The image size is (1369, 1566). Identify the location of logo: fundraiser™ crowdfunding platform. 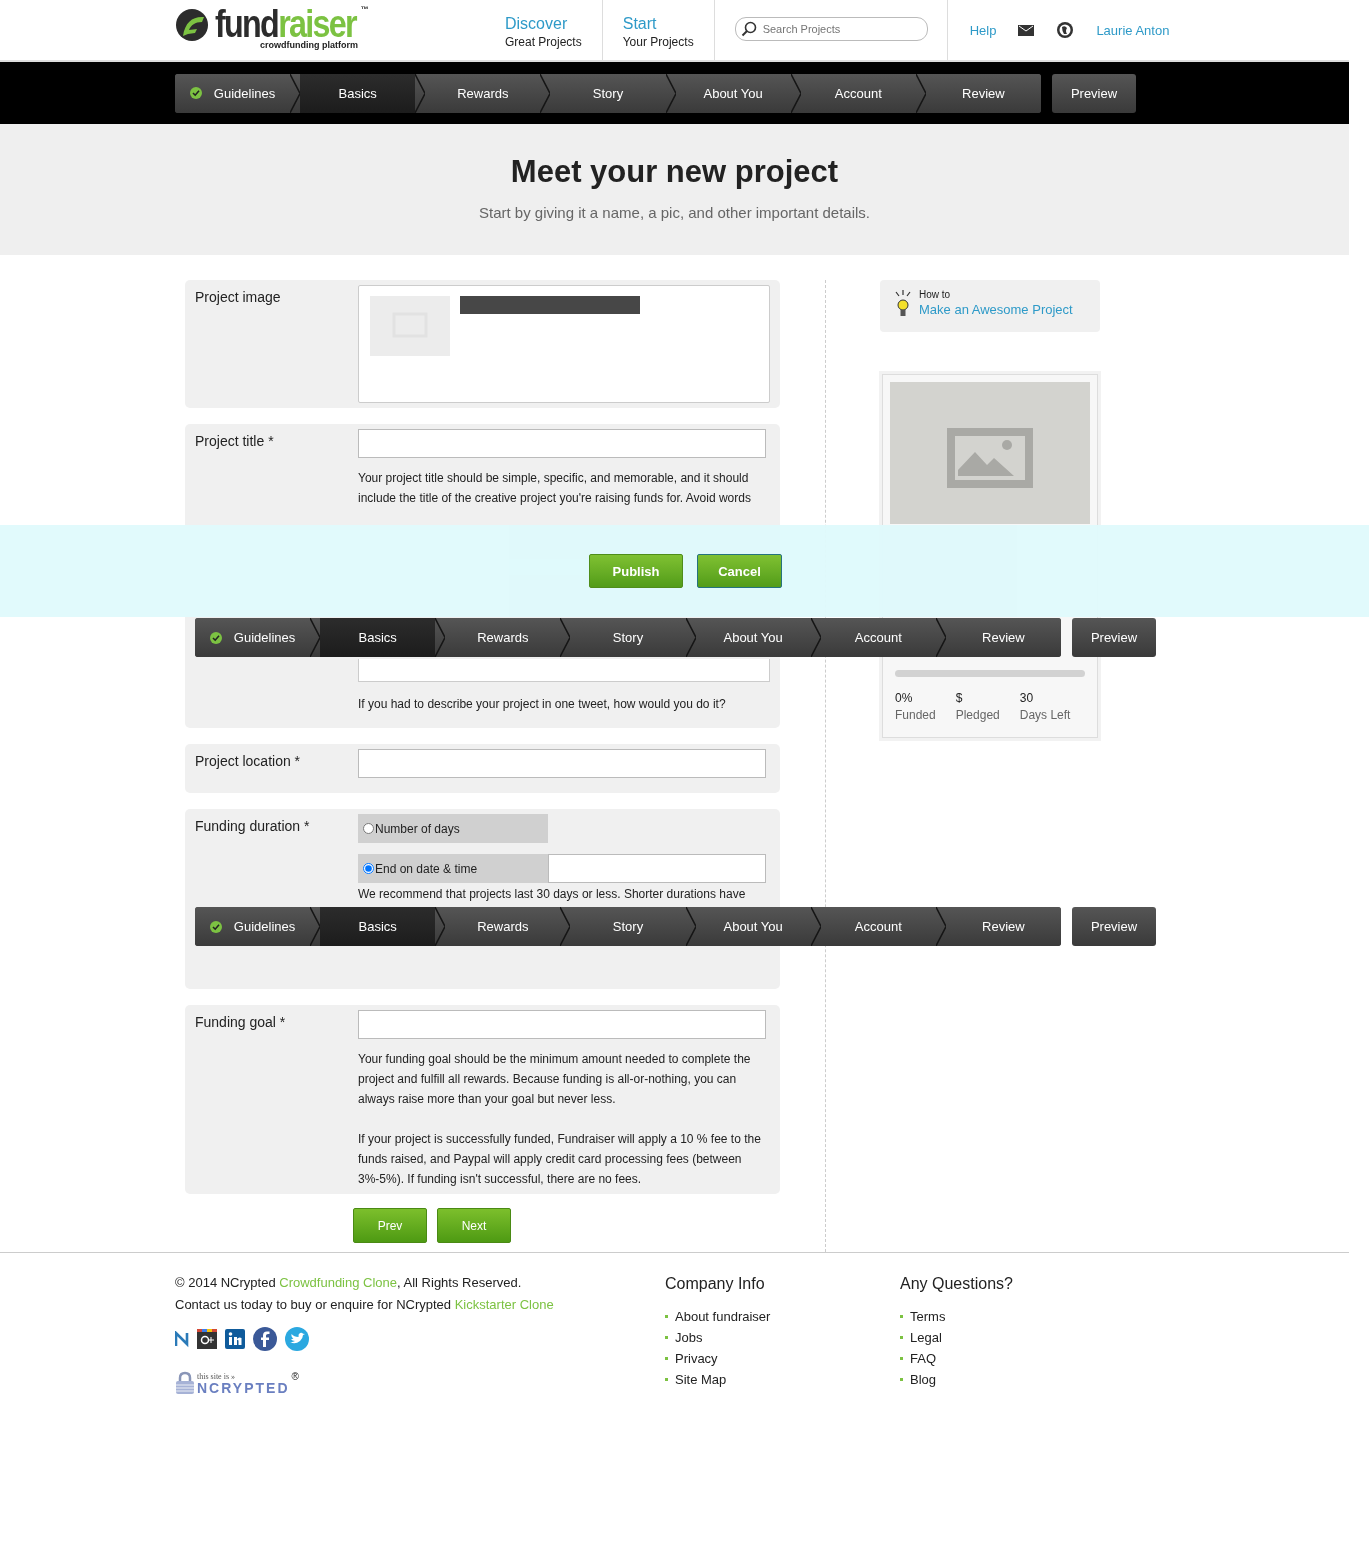
(325, 30).